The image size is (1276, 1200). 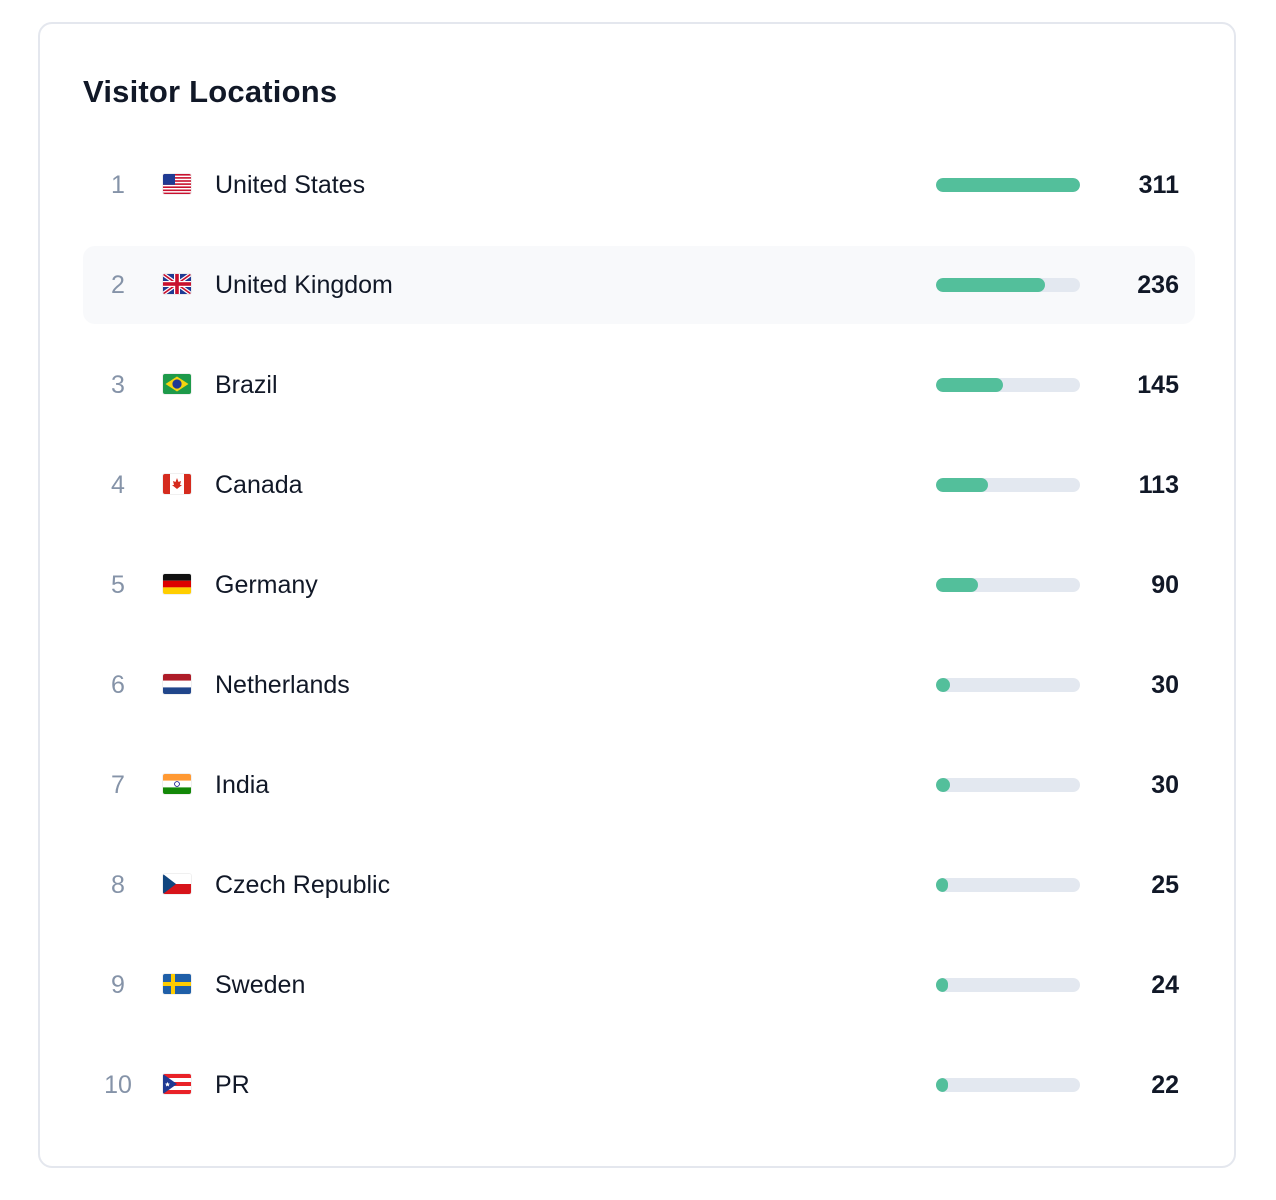 I want to click on row-rank: 1, so click(x=118, y=185).